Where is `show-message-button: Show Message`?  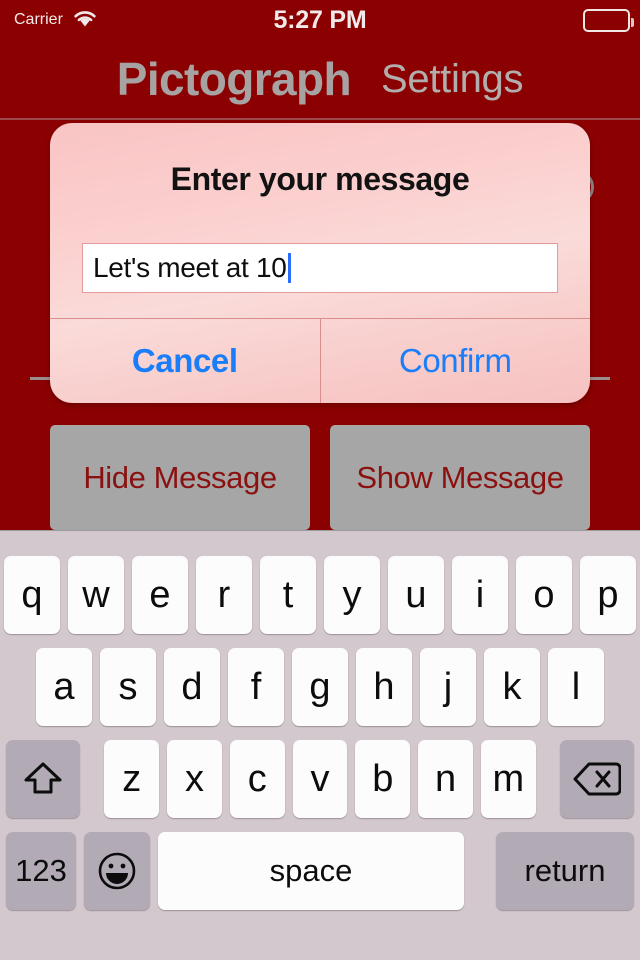
show-message-button: Show Message is located at coordinates (460, 477).